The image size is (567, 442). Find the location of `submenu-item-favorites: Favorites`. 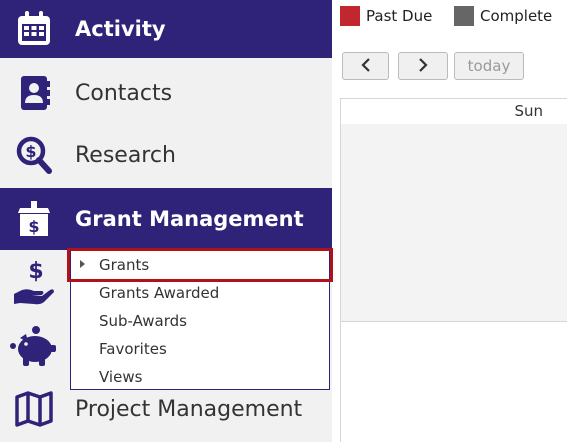

submenu-item-favorites: Favorites is located at coordinates (133, 349).